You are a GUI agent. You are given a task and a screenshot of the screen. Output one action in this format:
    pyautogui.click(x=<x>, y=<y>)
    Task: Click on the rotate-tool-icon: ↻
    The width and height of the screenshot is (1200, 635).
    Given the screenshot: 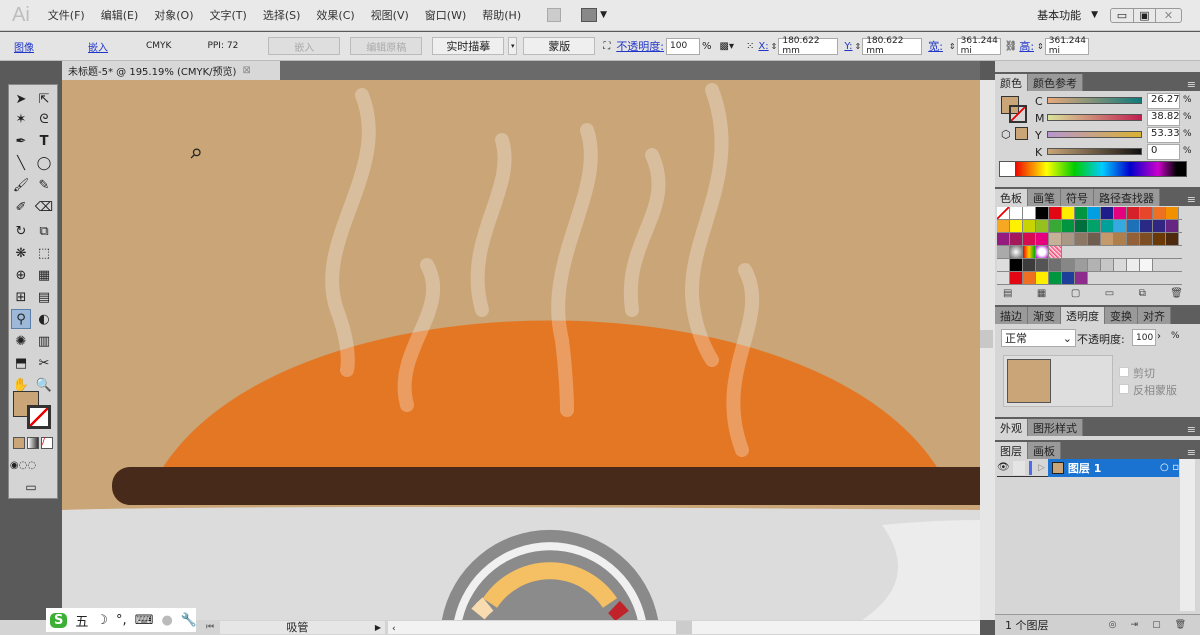 What is the action you would take?
    pyautogui.click(x=21, y=231)
    